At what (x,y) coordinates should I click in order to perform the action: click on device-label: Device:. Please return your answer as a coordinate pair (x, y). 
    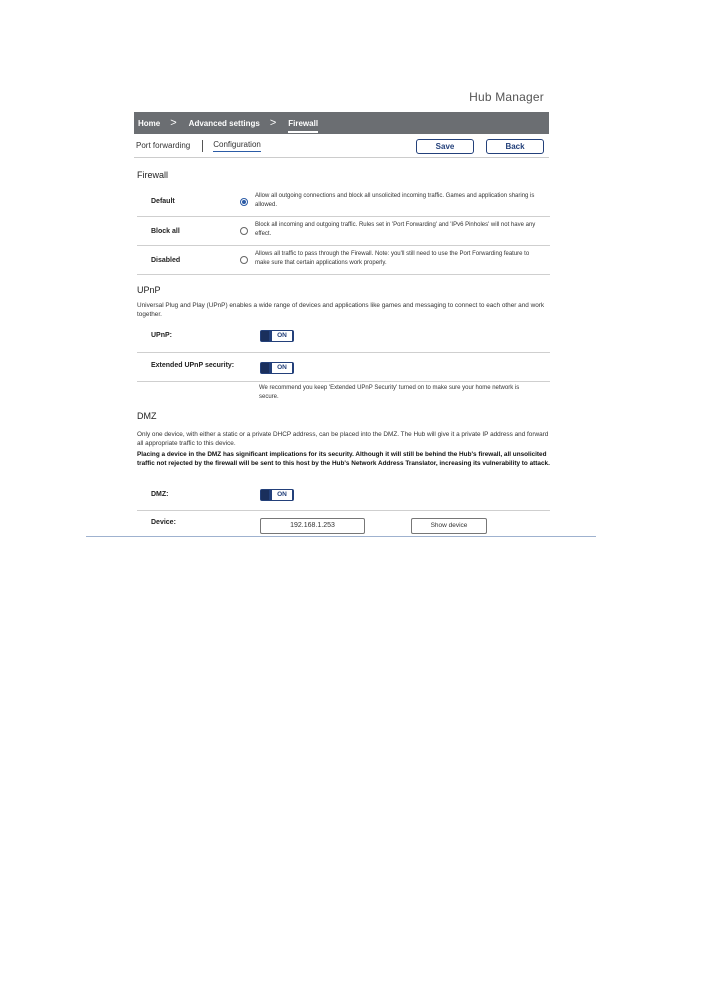
    Looking at the image, I should click on (163, 522).